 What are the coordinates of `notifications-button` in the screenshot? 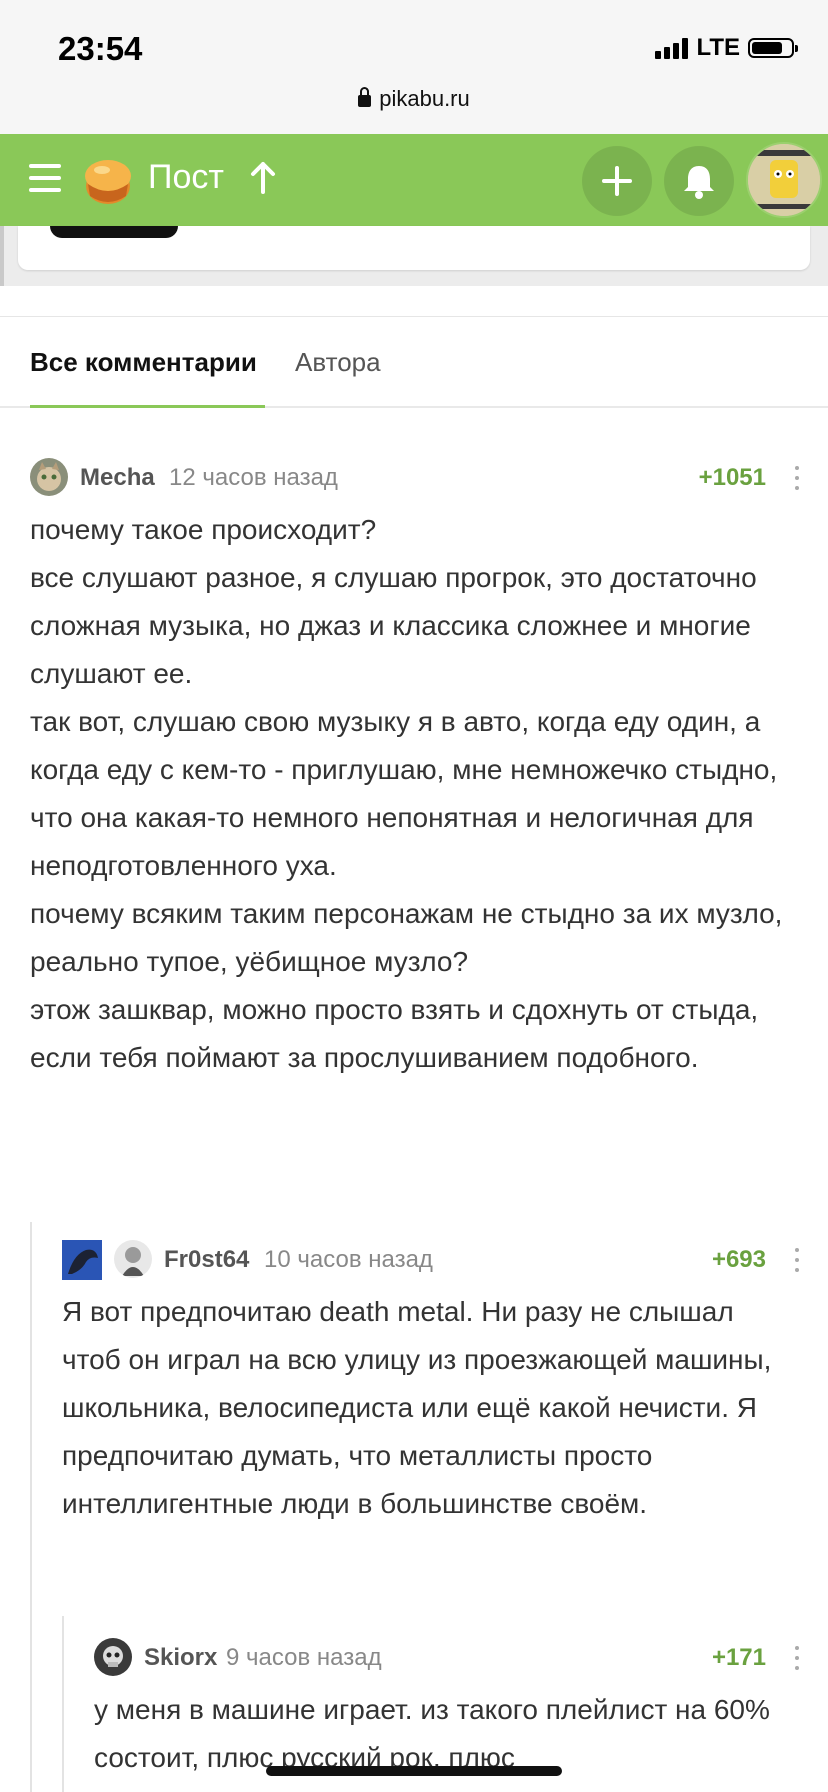 It's located at (699, 181).